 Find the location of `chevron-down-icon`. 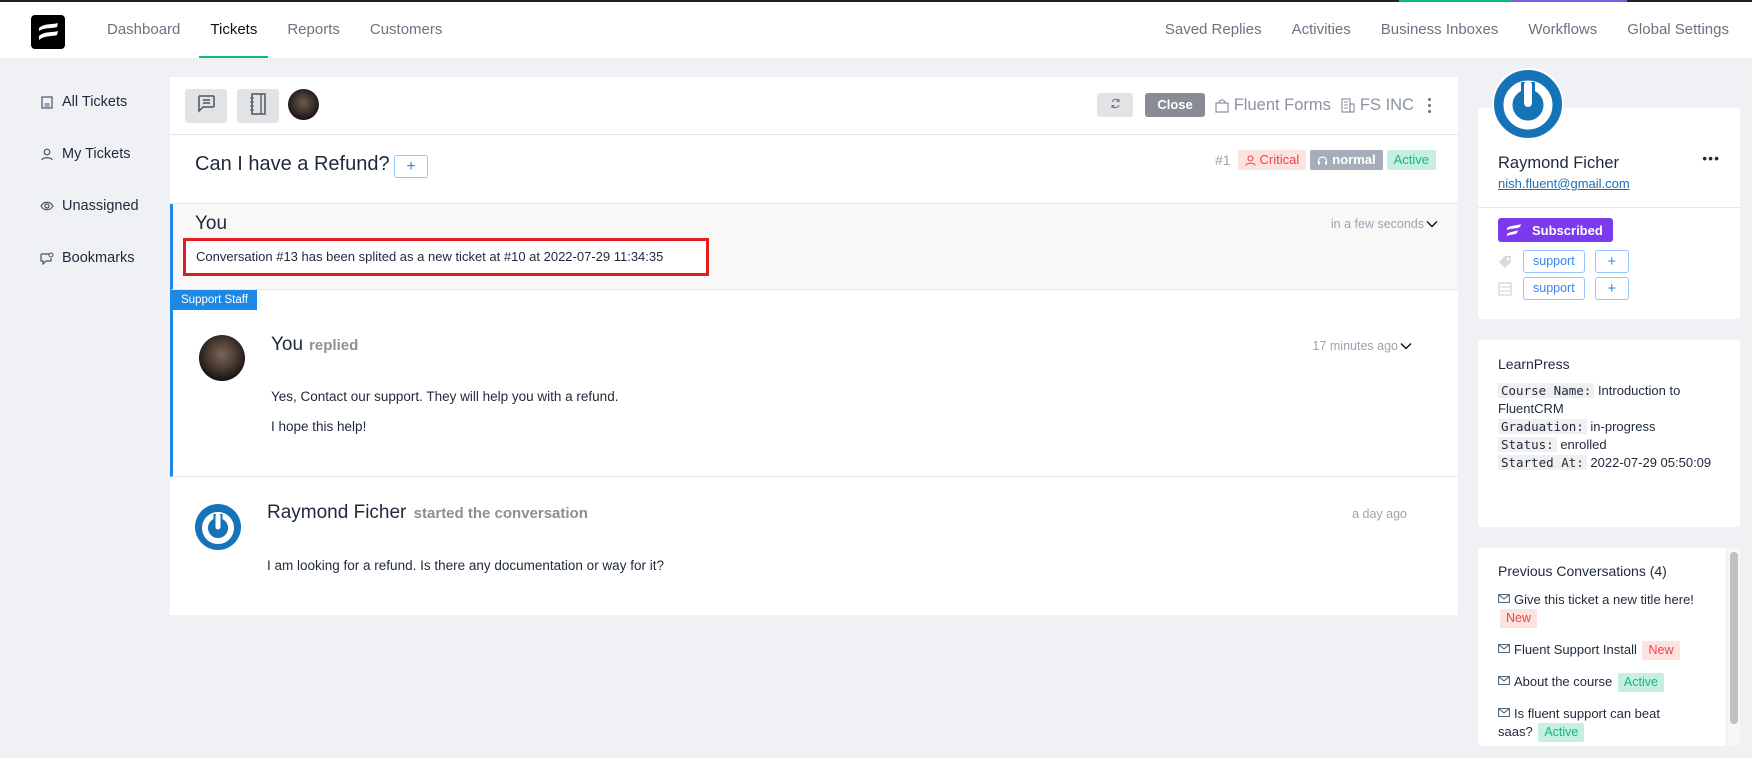

chevron-down-icon is located at coordinates (1432, 224).